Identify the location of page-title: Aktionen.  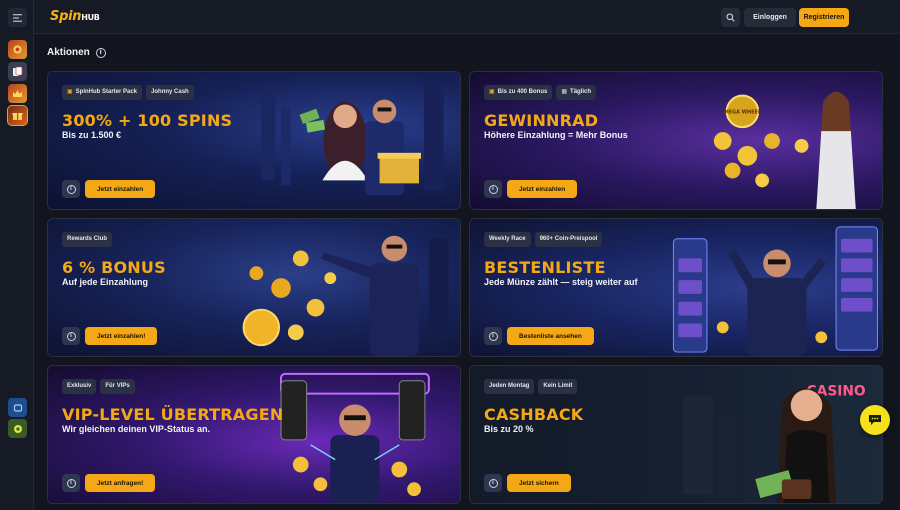
(68, 52).